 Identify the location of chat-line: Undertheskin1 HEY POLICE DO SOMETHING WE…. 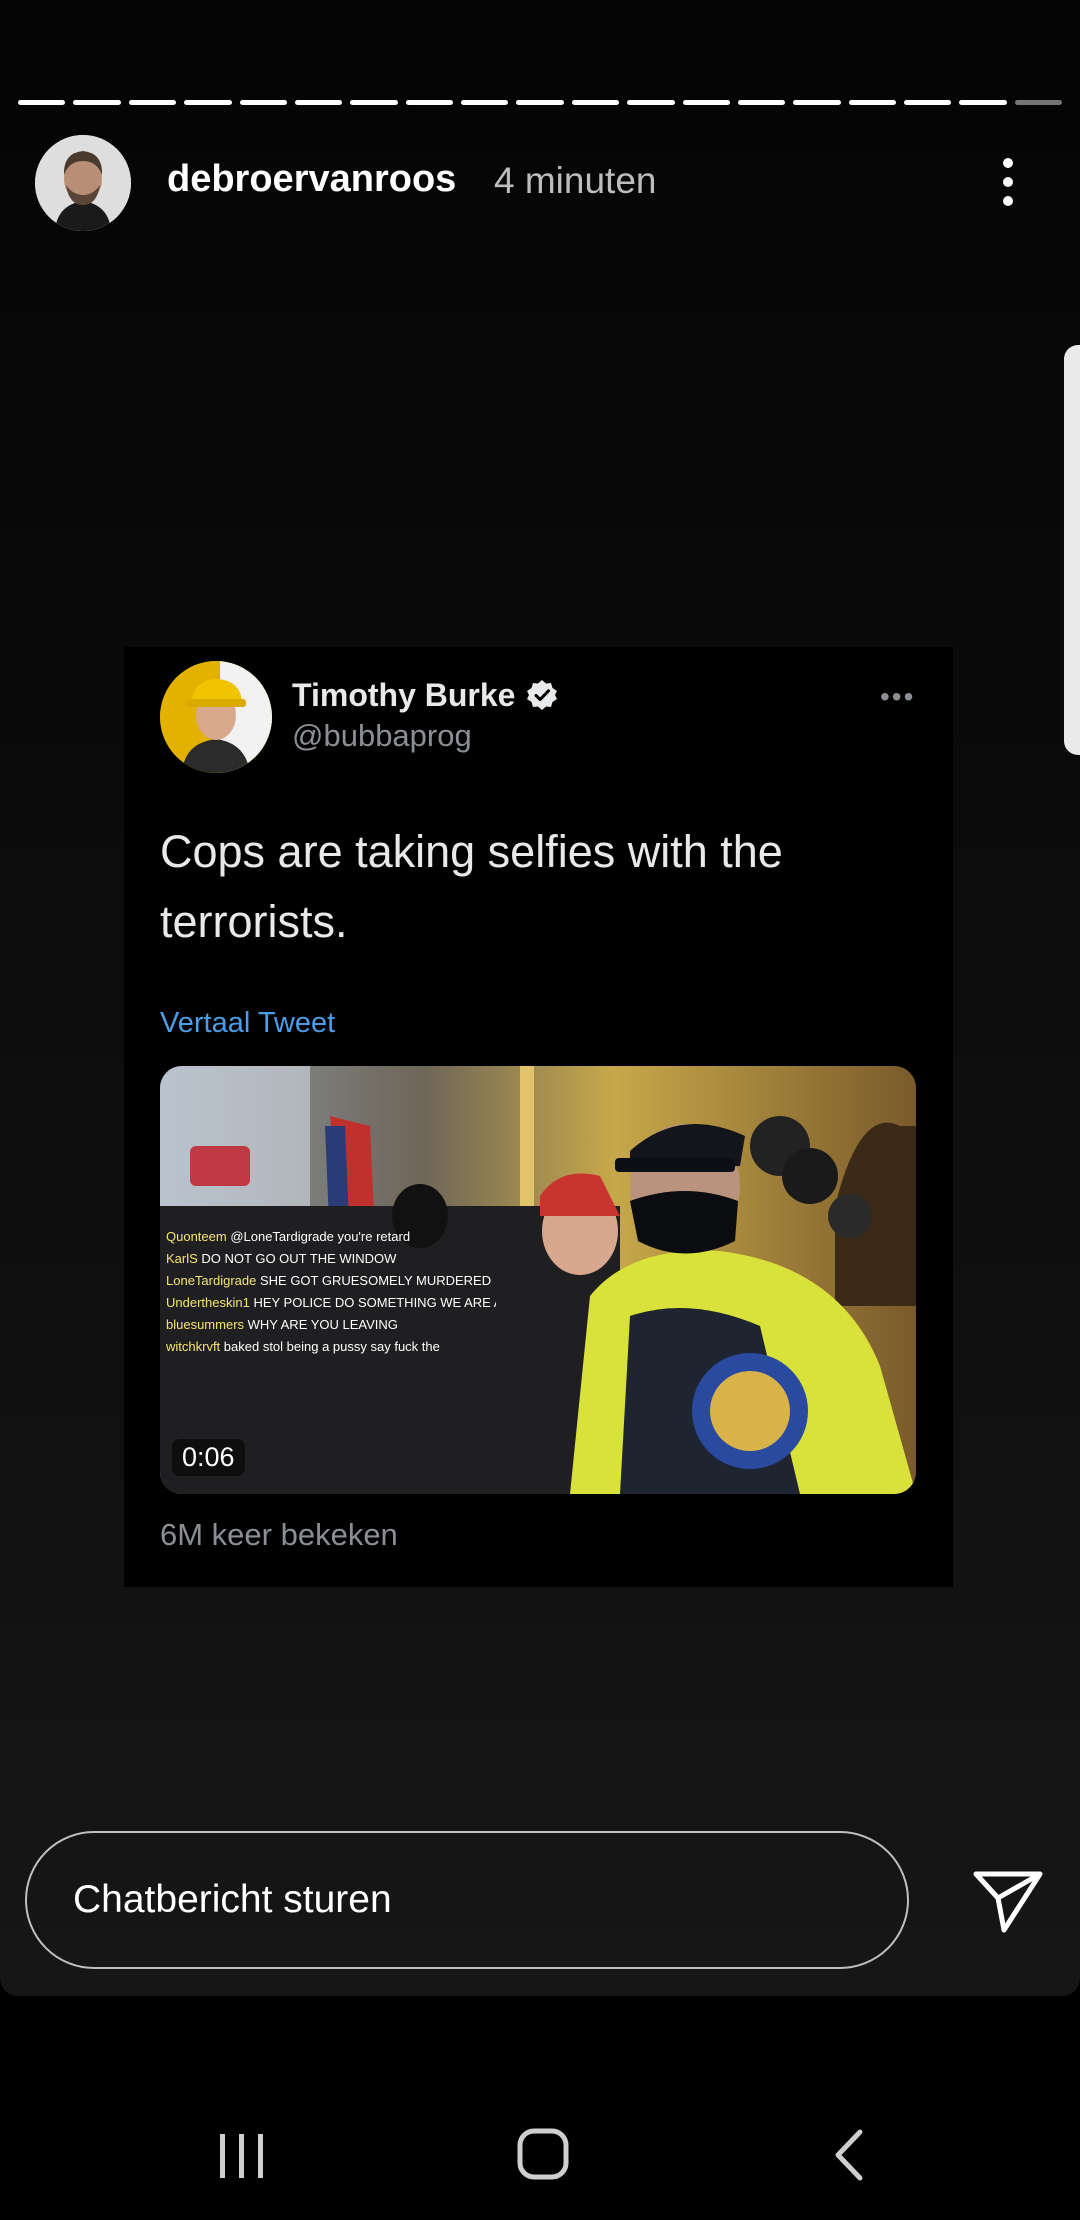
(331, 1303).